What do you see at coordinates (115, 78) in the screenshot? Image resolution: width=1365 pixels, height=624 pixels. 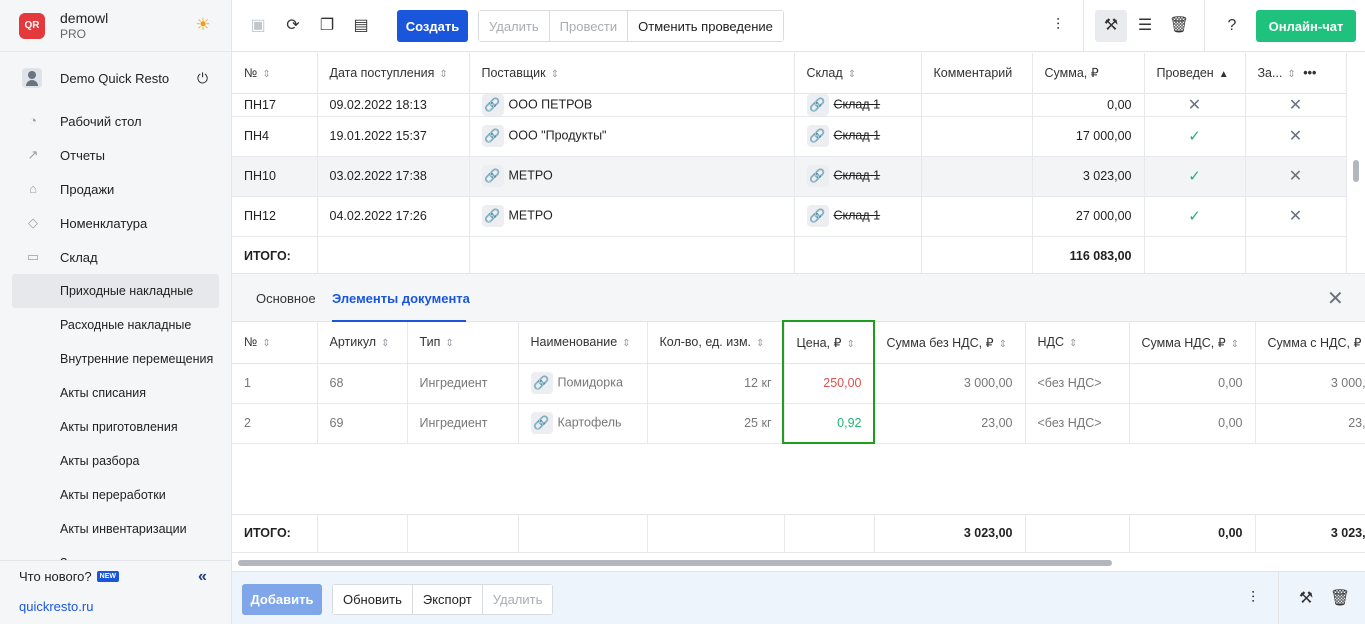 I see `user-profile: Demo Quick Resto ⏻` at bounding box center [115, 78].